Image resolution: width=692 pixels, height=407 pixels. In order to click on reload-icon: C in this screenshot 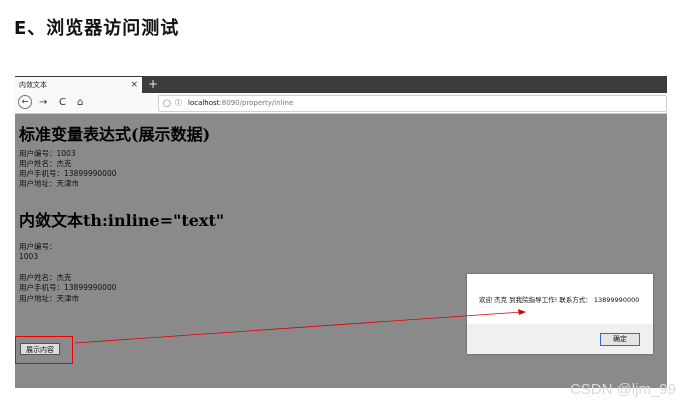, I will do `click(62, 103)`.